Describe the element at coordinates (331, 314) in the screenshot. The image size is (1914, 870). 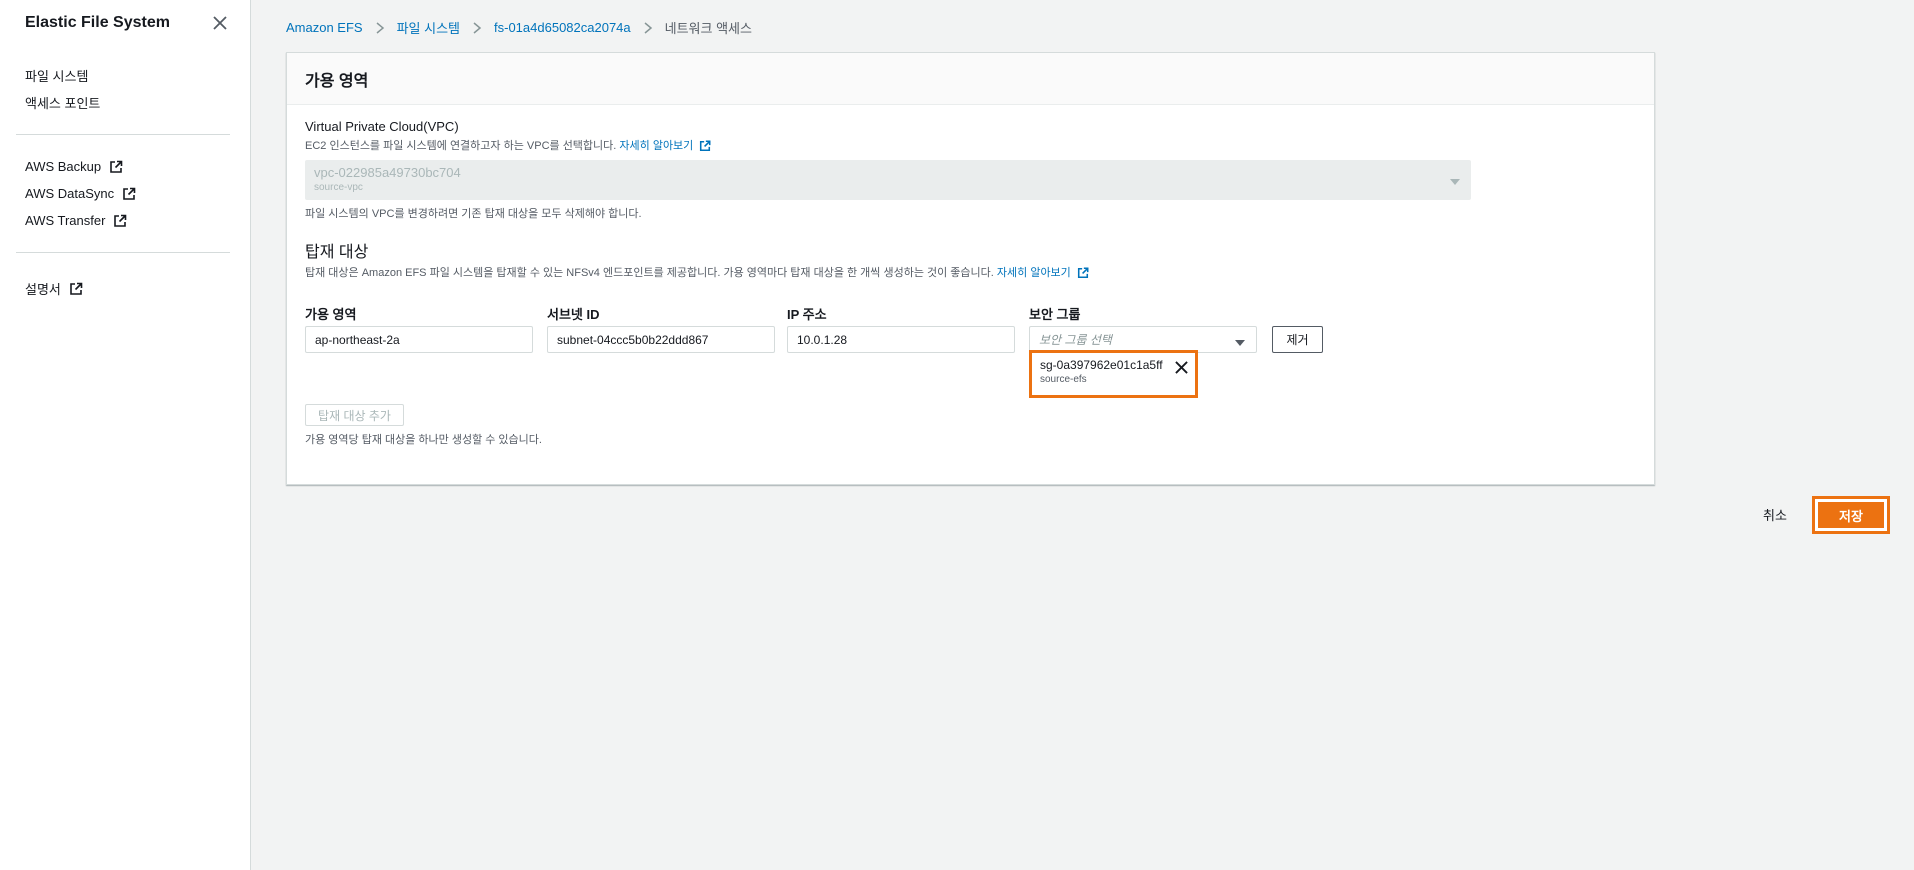
I see `column-header-az: 가용 영역` at that location.